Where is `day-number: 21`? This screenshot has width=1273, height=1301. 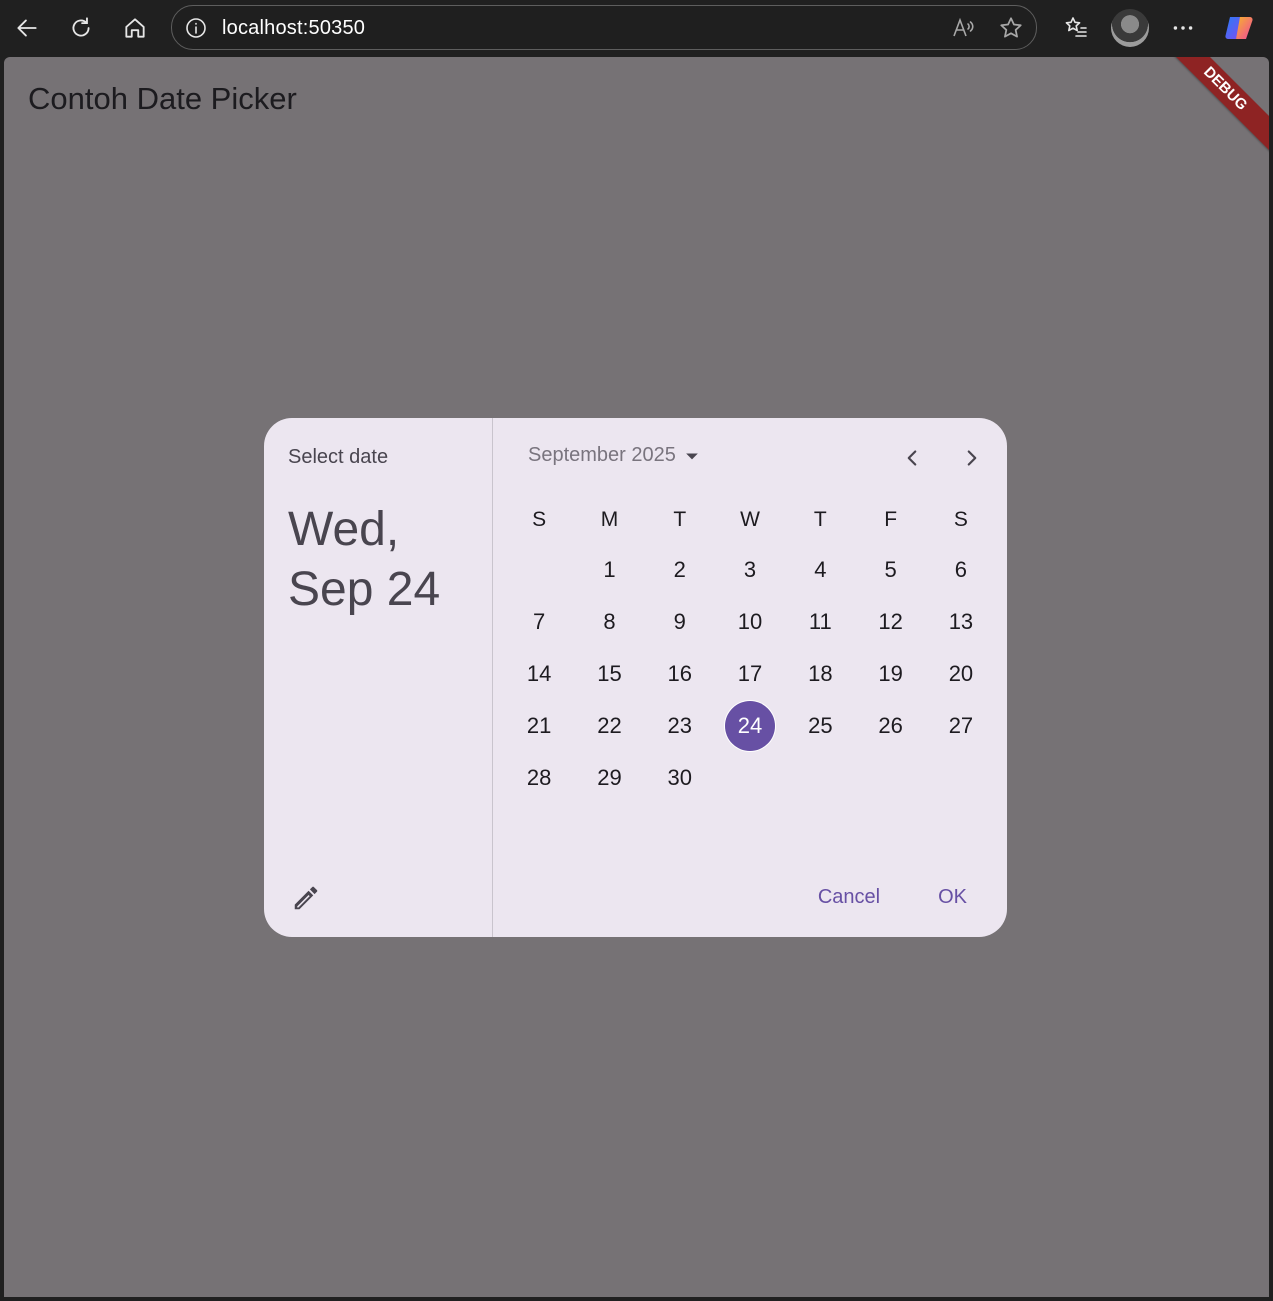 day-number: 21 is located at coordinates (539, 725).